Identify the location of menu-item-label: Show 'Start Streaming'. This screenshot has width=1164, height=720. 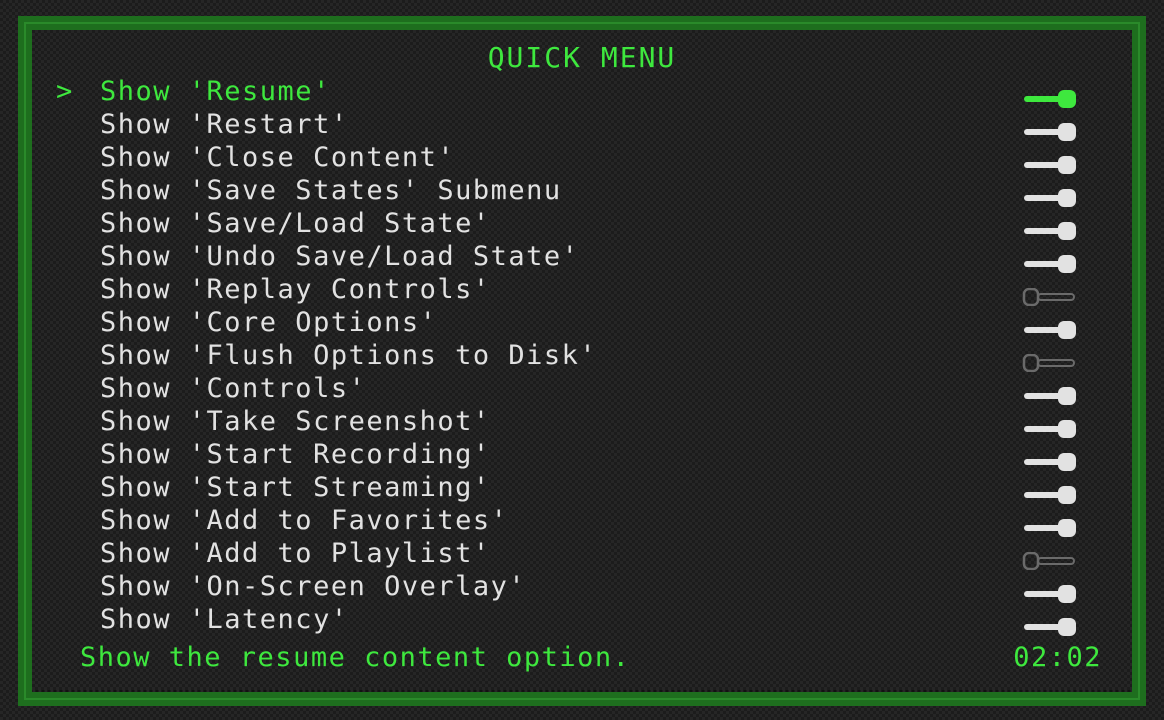
(295, 487).